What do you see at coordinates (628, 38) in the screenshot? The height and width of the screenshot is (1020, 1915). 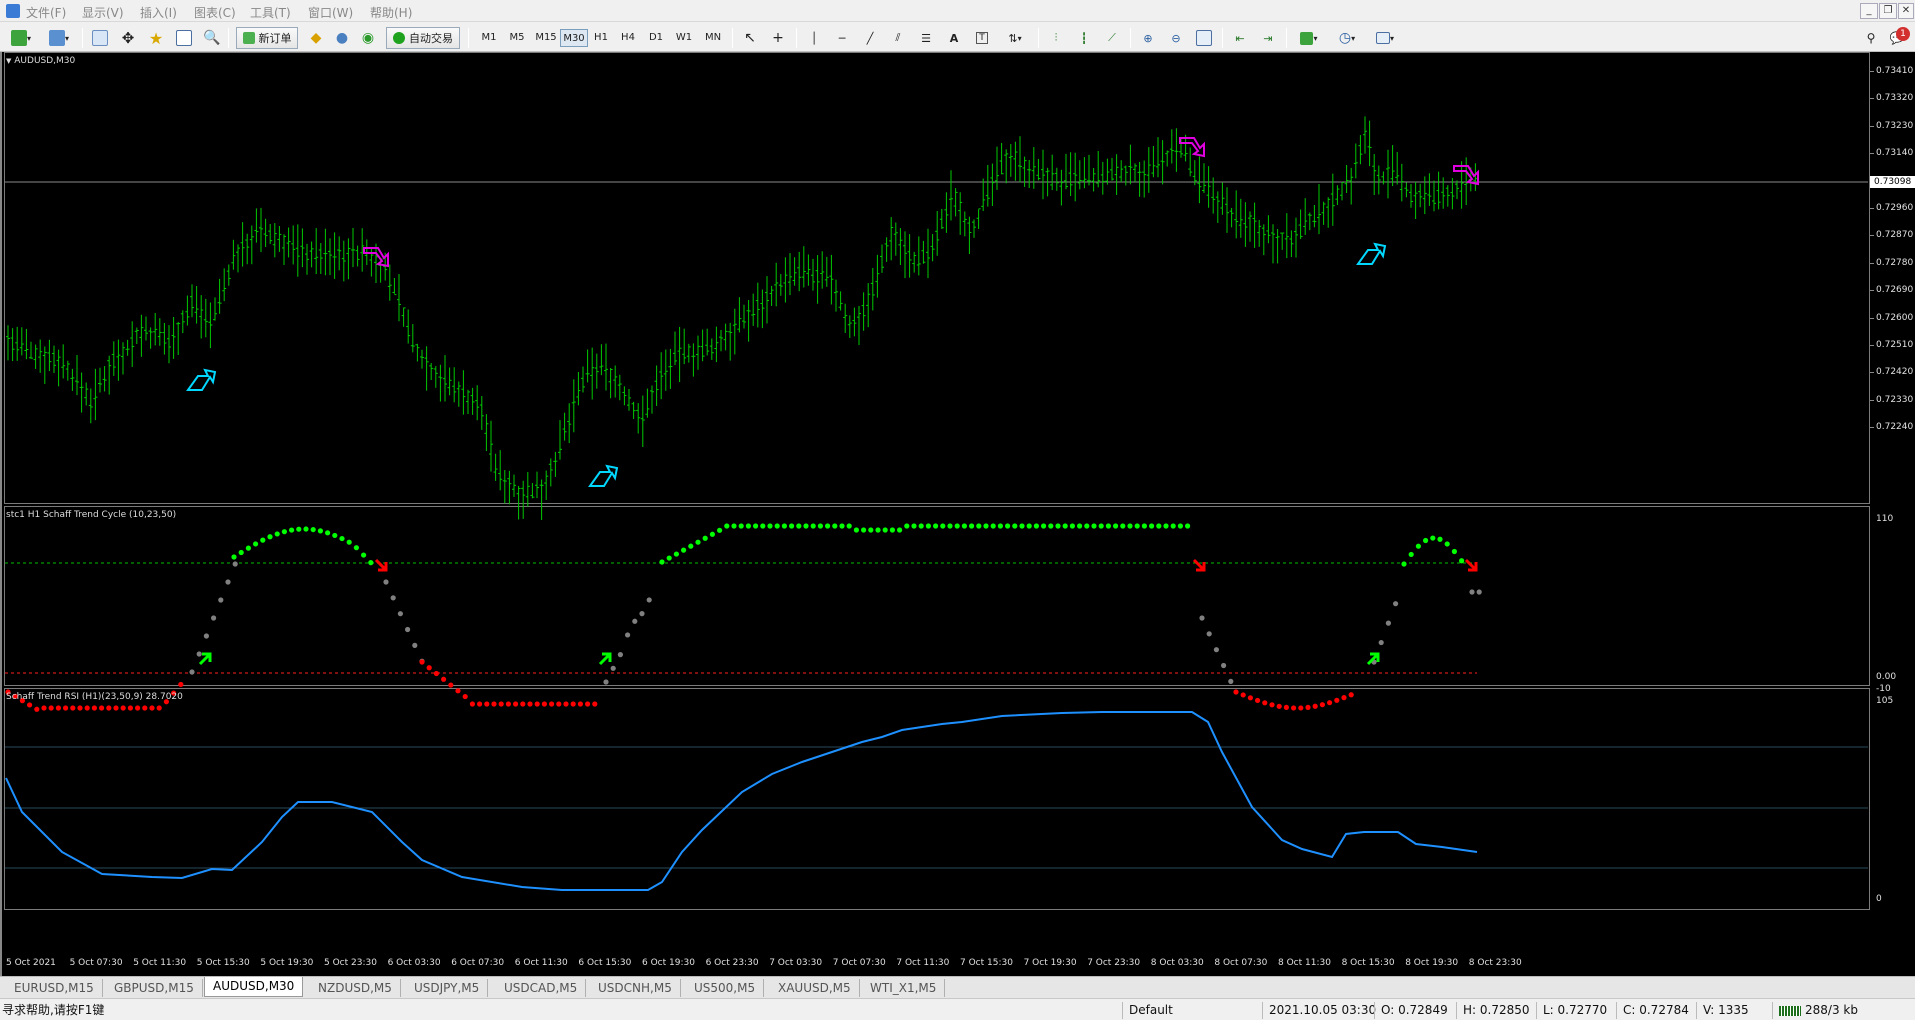 I see `timeframe-h4: H4` at bounding box center [628, 38].